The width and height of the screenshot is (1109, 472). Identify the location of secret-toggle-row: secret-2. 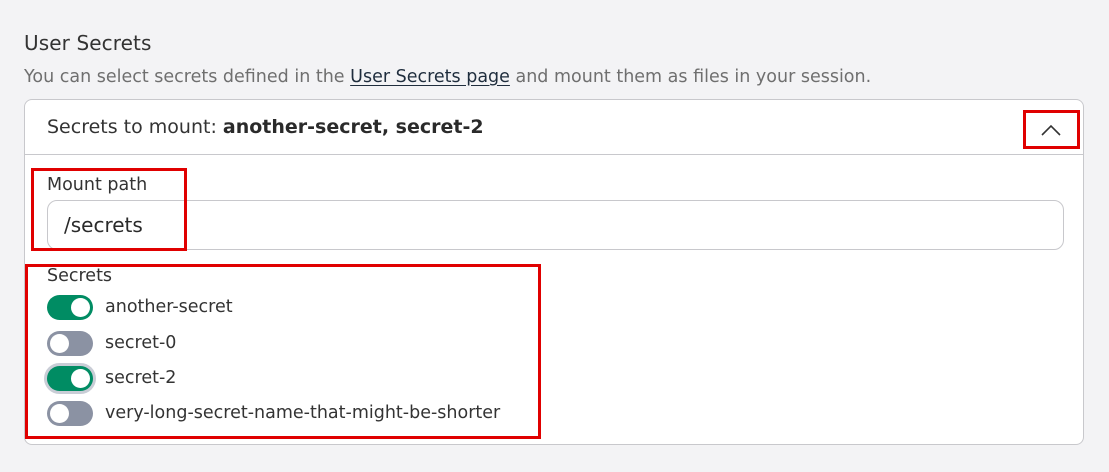
(111, 378).